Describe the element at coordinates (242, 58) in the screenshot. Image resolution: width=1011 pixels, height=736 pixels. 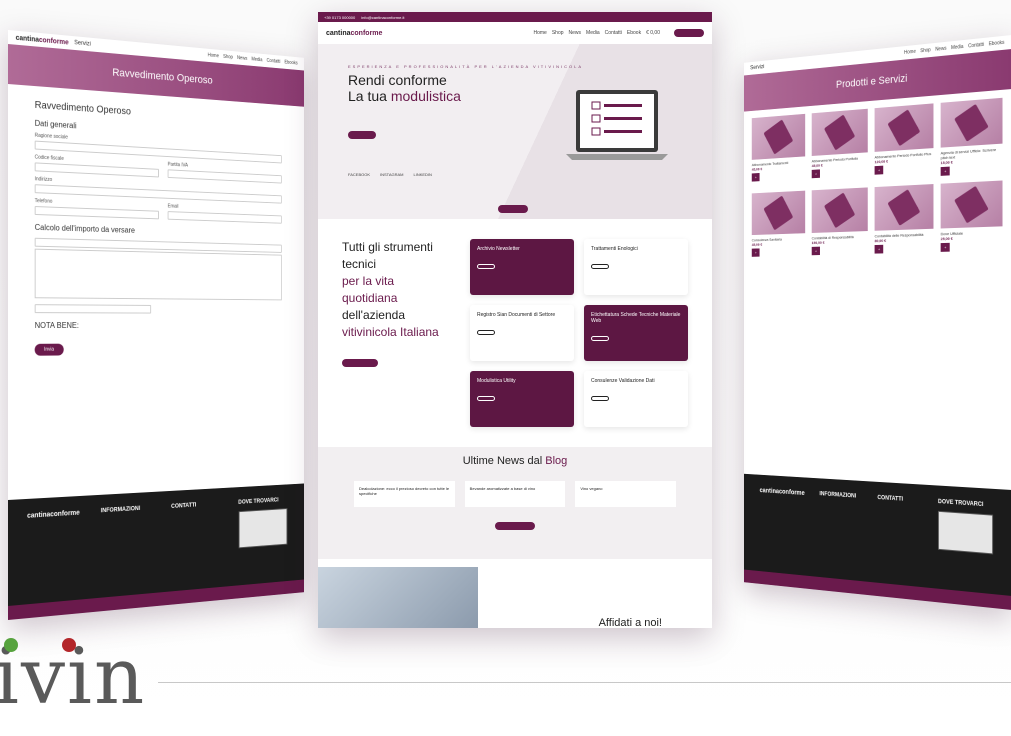
I see `left-nav-news: News` at that location.